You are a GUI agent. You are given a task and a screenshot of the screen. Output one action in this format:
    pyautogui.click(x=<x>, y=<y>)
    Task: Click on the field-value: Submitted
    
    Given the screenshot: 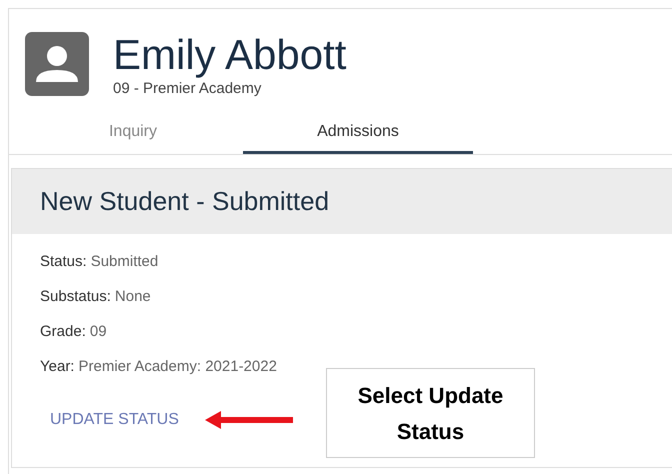 What is the action you would take?
    pyautogui.click(x=124, y=261)
    